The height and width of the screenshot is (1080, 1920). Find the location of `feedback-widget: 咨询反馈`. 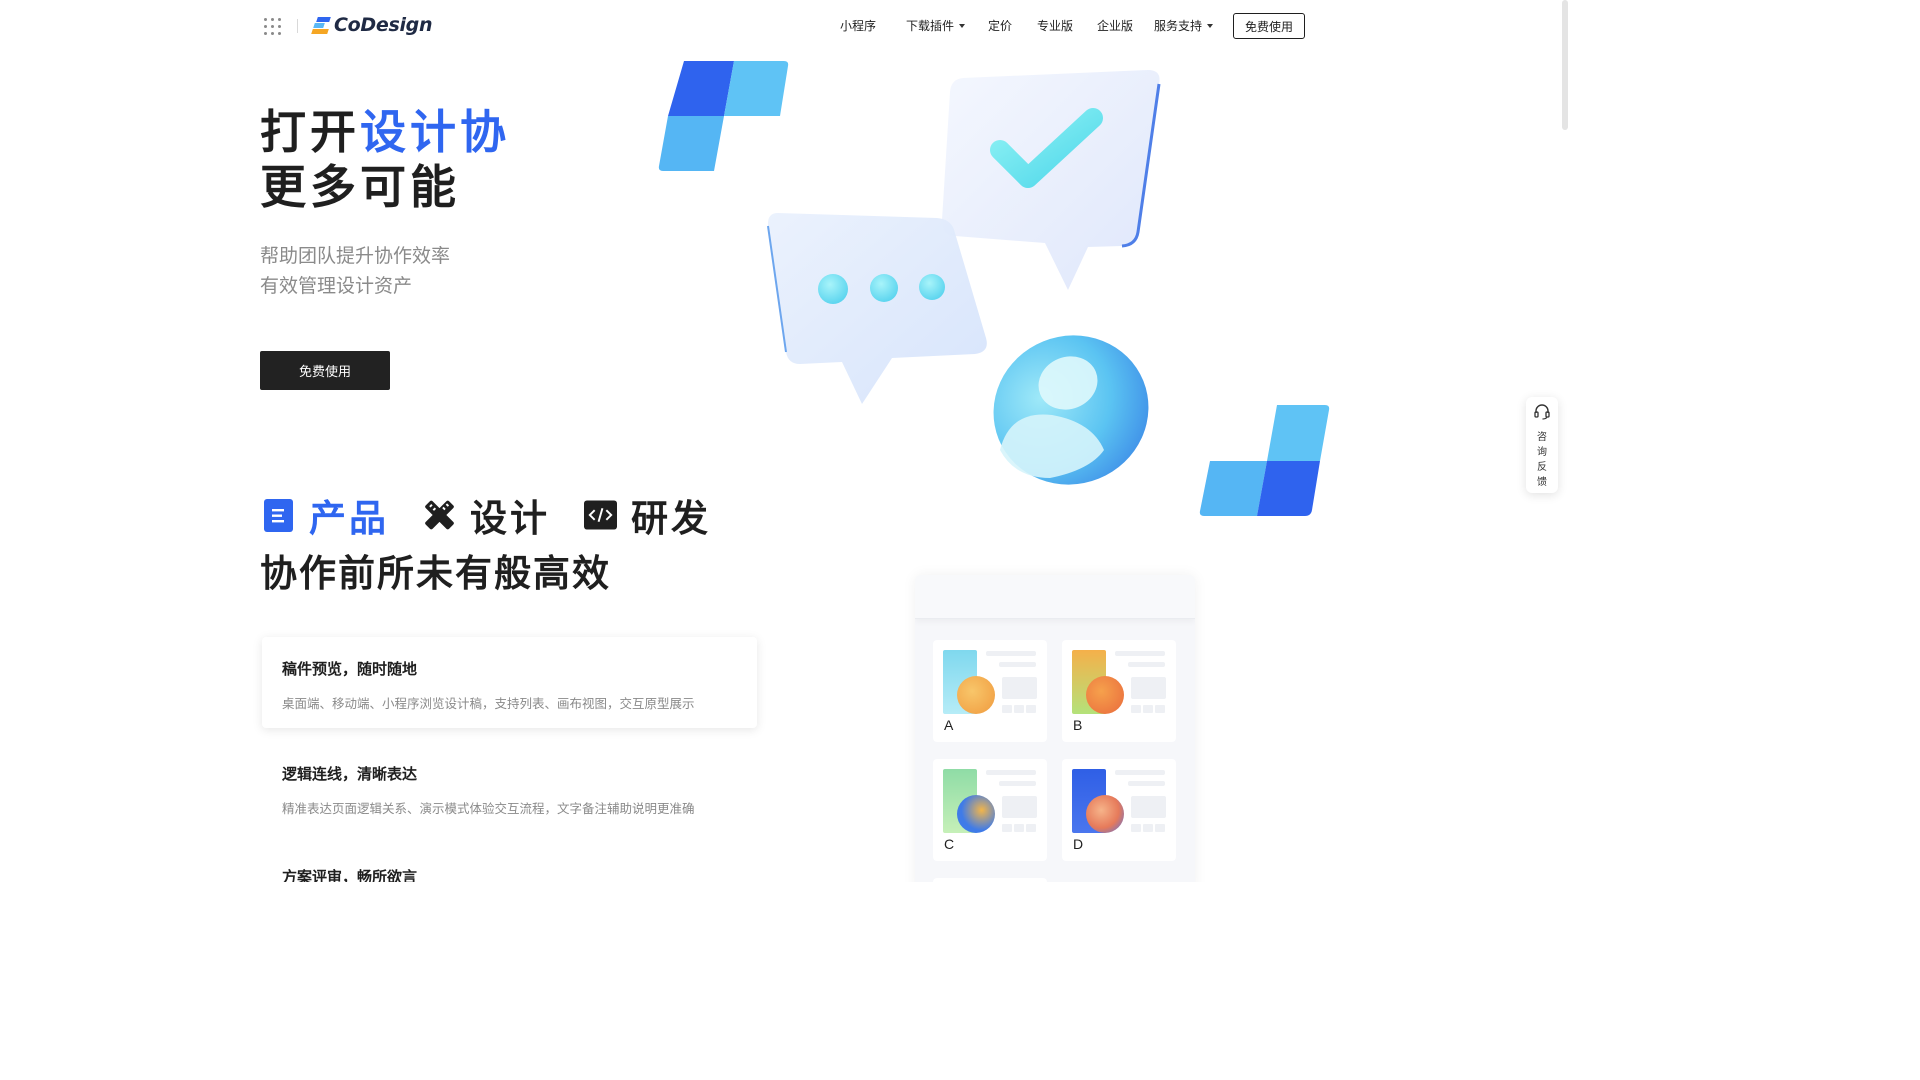

feedback-widget: 咨询反馈 is located at coordinates (1542, 445).